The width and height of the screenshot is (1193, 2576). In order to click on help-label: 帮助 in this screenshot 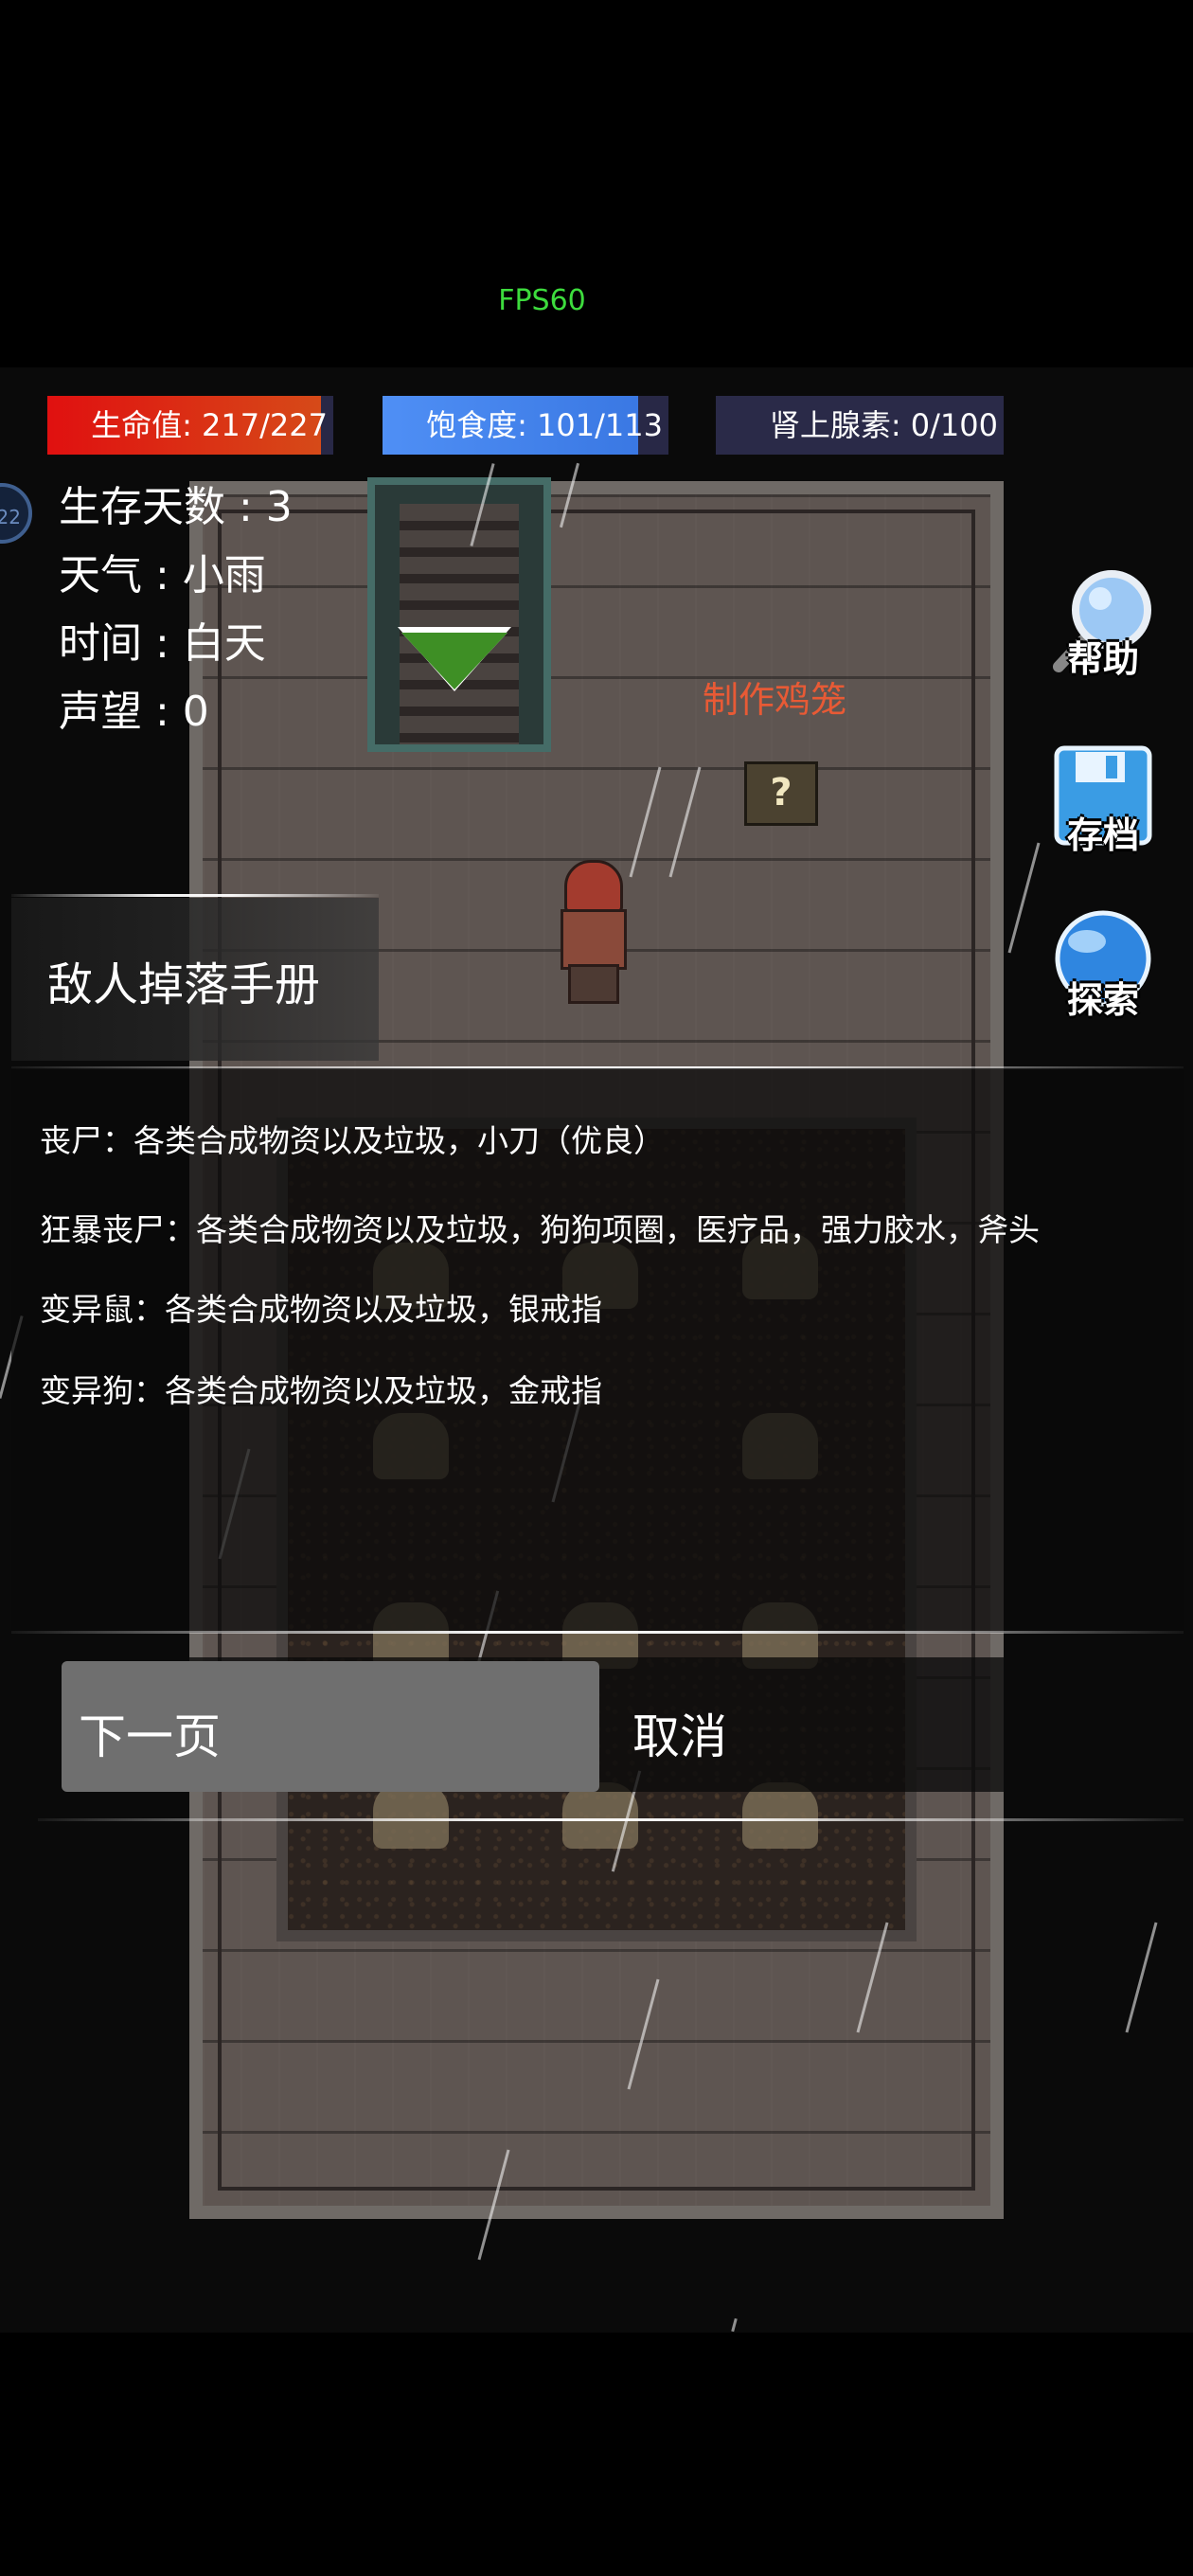, I will do `click(1102, 659)`.